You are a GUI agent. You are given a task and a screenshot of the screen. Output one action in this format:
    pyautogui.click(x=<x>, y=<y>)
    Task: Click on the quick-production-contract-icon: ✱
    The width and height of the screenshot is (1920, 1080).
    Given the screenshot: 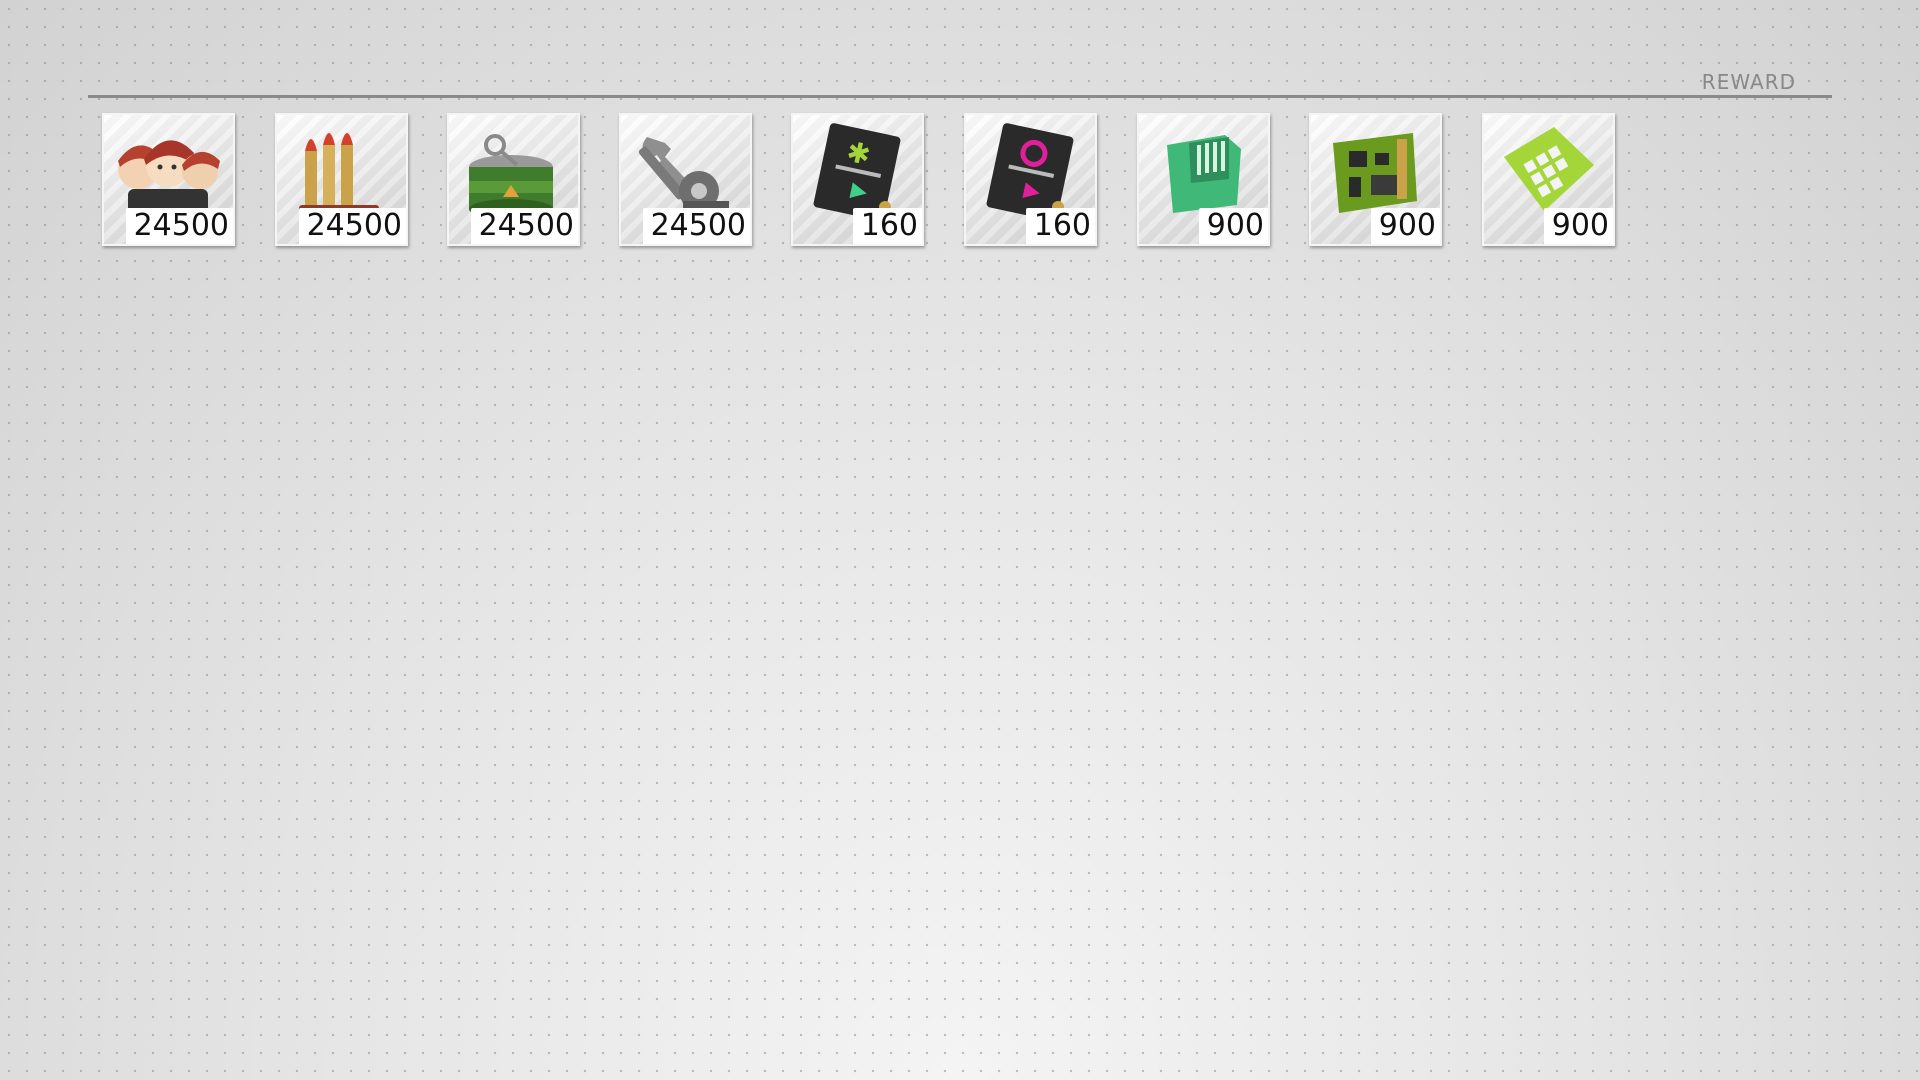 What is the action you would take?
    pyautogui.click(x=857, y=172)
    